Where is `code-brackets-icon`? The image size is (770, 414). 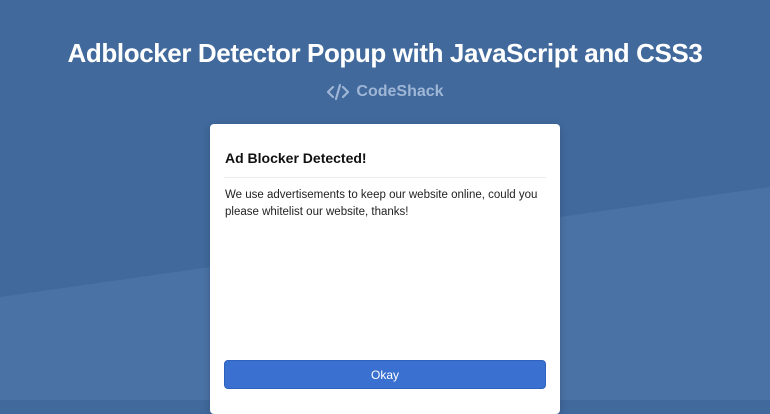 code-brackets-icon is located at coordinates (338, 92).